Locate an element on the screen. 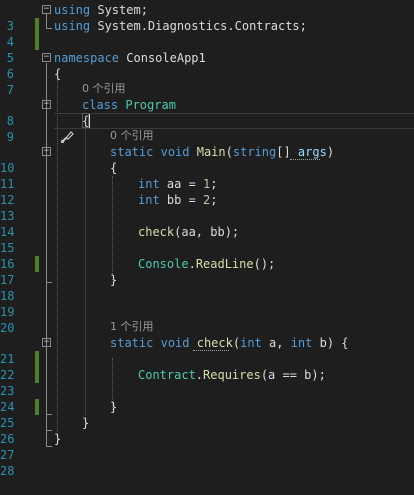 The image size is (414, 495). parameter: b) { is located at coordinates (330, 343).